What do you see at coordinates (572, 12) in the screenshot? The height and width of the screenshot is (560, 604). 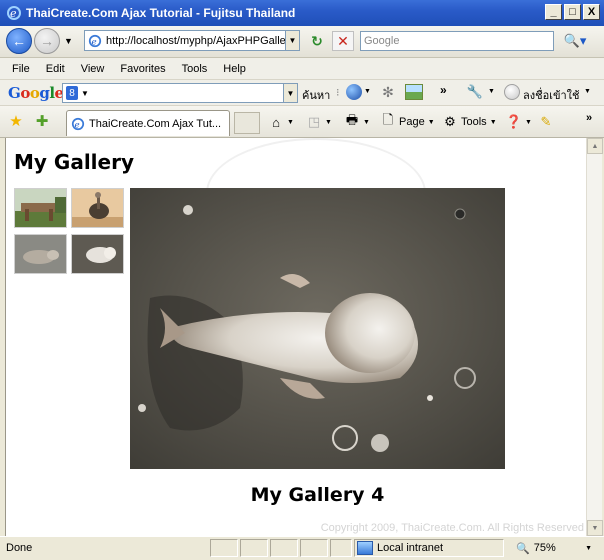 I see `maximize-button: □` at bounding box center [572, 12].